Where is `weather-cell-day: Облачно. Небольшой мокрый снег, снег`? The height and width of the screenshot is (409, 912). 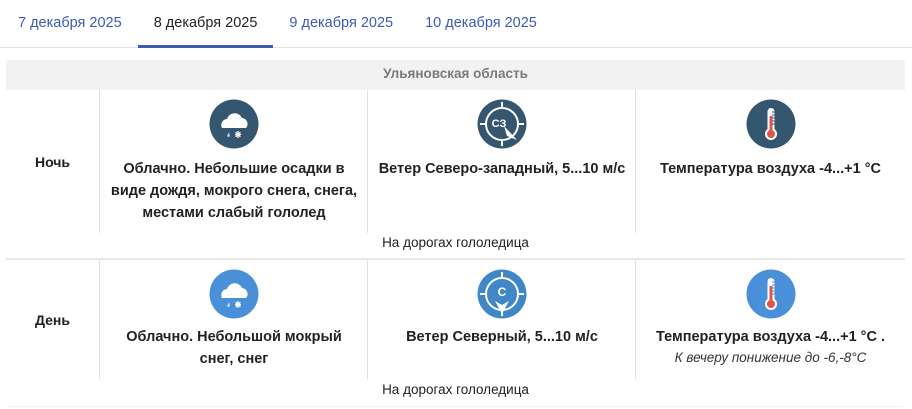
weather-cell-day: Облачно. Небольшой мокрый снег, снег is located at coordinates (234, 319).